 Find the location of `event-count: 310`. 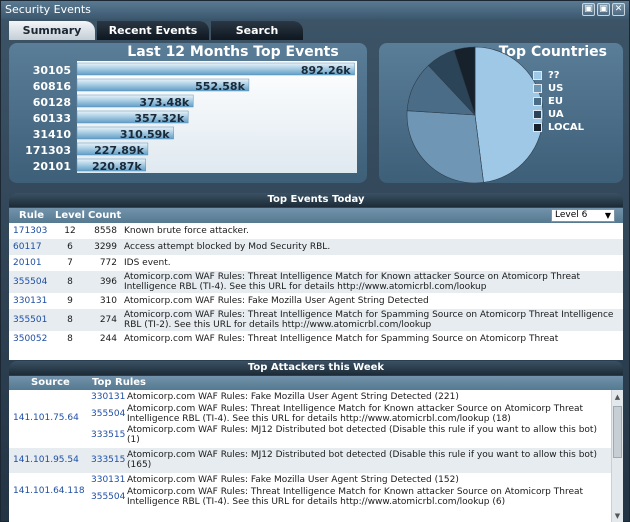

event-count: 310 is located at coordinates (108, 301).